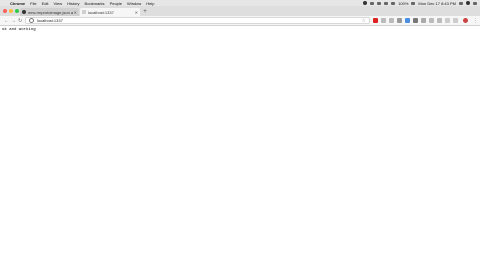 This screenshot has height=272, width=480. I want to click on chrome-menu-icon: ⋮, so click(475, 21).